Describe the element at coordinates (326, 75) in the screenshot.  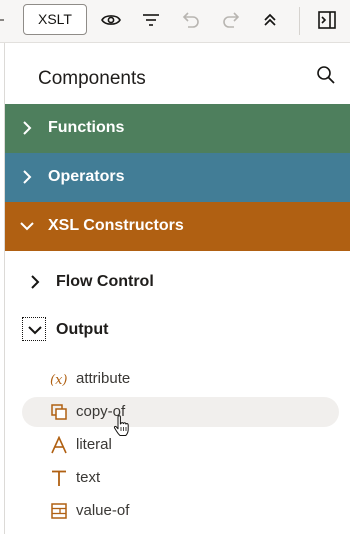
I see `search-icon` at that location.